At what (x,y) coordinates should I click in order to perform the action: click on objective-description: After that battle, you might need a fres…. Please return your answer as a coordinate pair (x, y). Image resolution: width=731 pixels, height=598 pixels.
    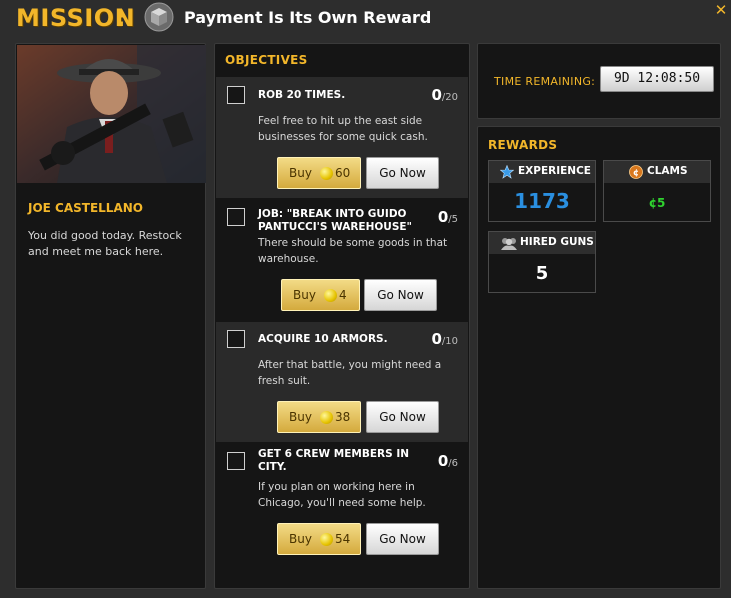
    Looking at the image, I should click on (350, 373).